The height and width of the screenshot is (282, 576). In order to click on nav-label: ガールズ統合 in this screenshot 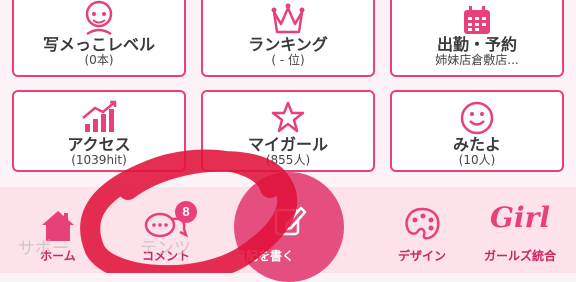, I will do `click(519, 256)`.